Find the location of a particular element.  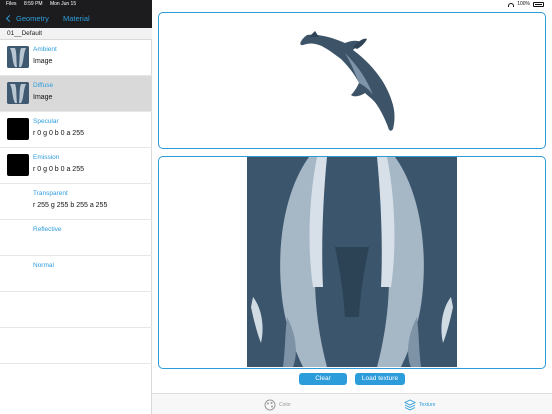

time-label: 8:59 PM is located at coordinates (33, 4).